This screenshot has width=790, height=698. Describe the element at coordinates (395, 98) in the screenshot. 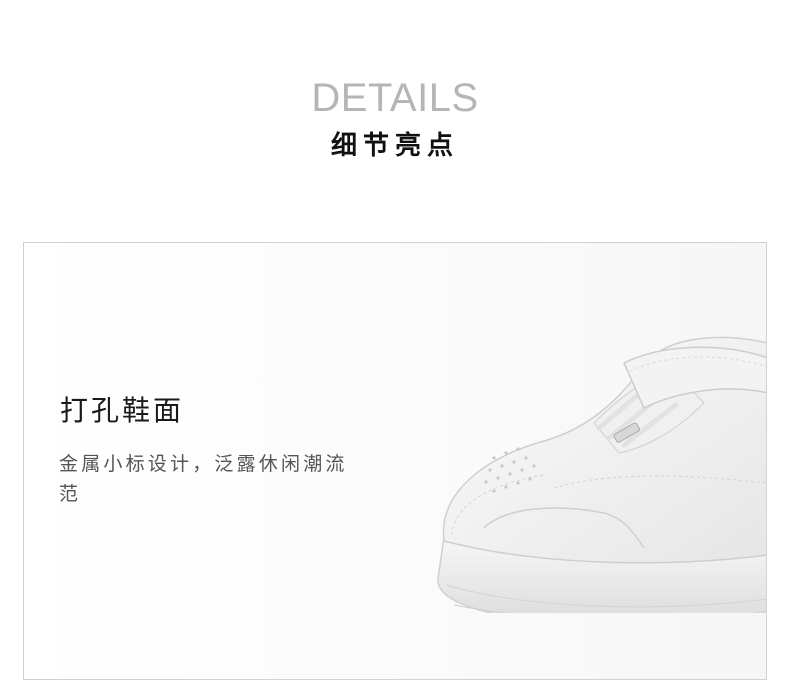

I see `section-title-en: DETAILS` at that location.